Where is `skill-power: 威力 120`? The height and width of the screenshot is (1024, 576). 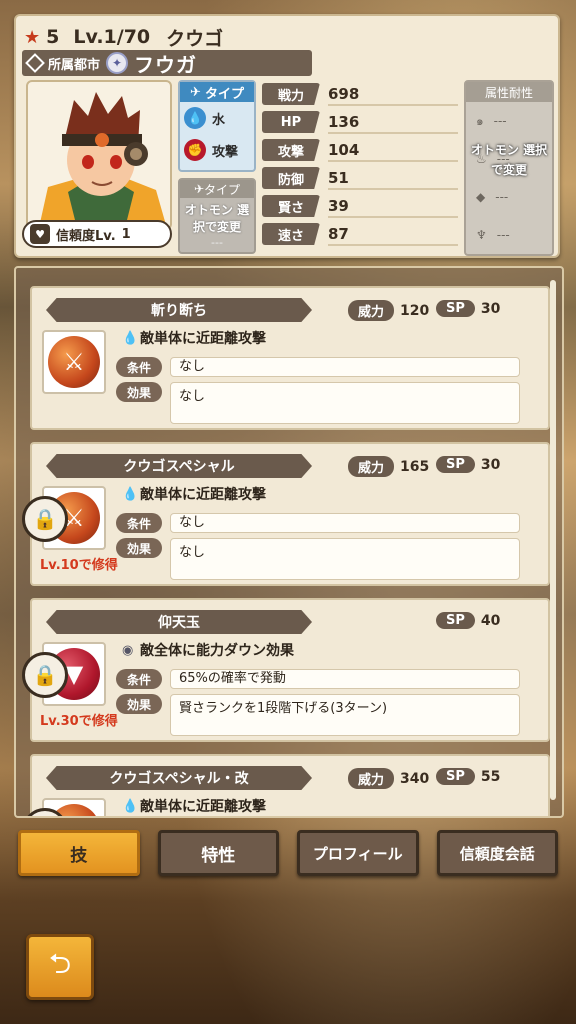 skill-power: 威力 120 is located at coordinates (388, 310).